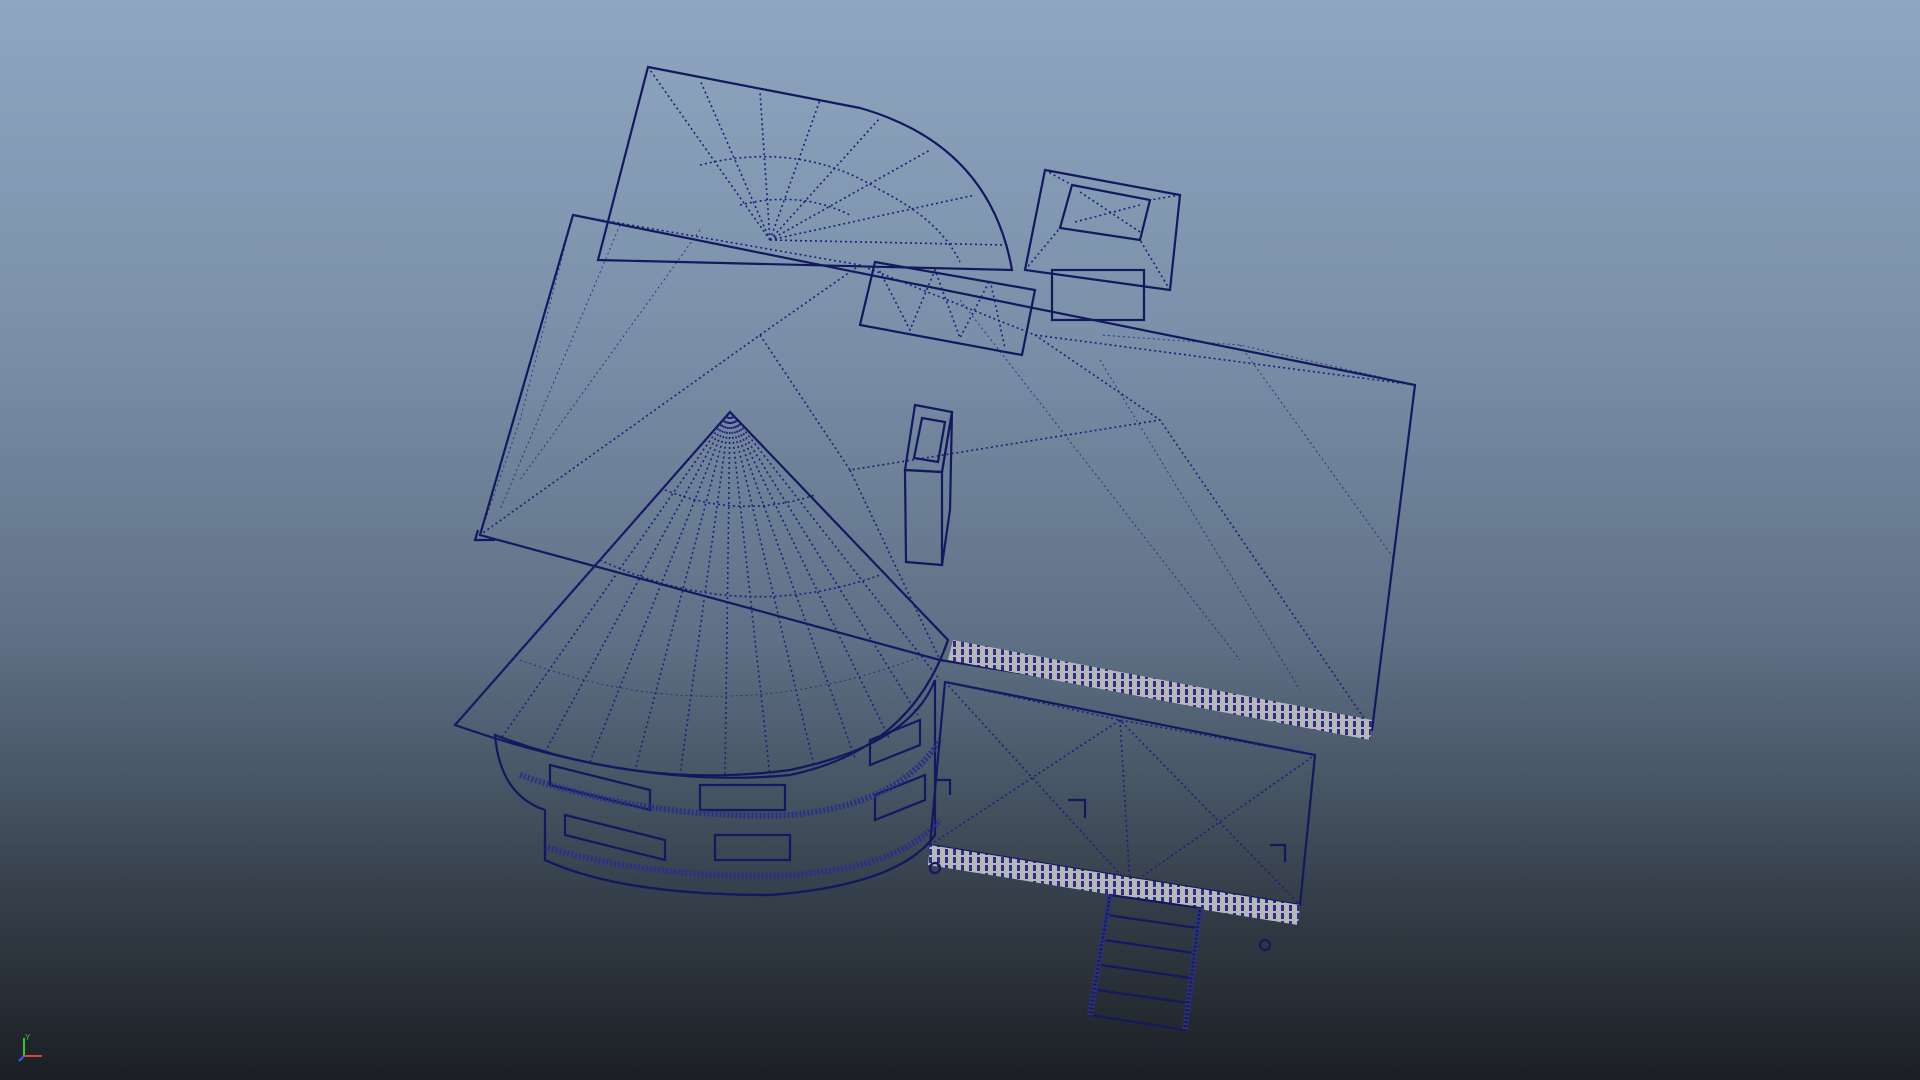  What do you see at coordinates (30, 1047) in the screenshot?
I see `axis-gizmo-icon: Y` at bounding box center [30, 1047].